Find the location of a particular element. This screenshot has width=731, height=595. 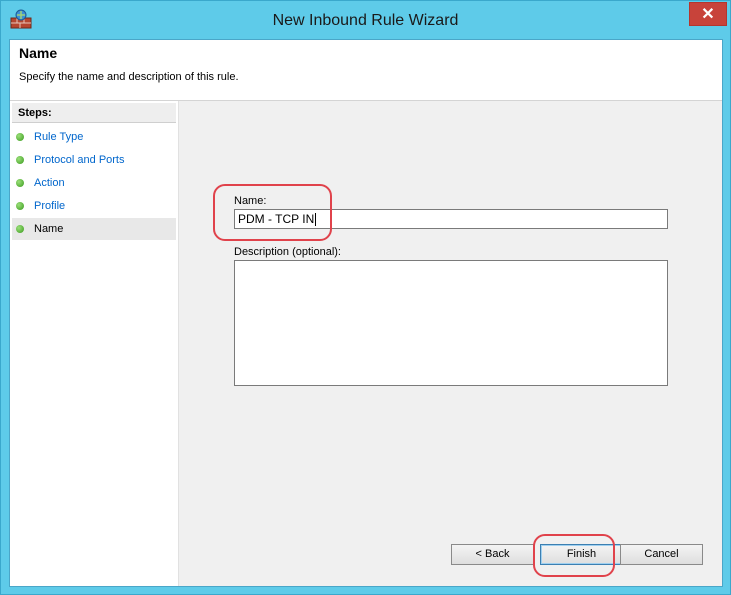

description-input is located at coordinates (451, 323).